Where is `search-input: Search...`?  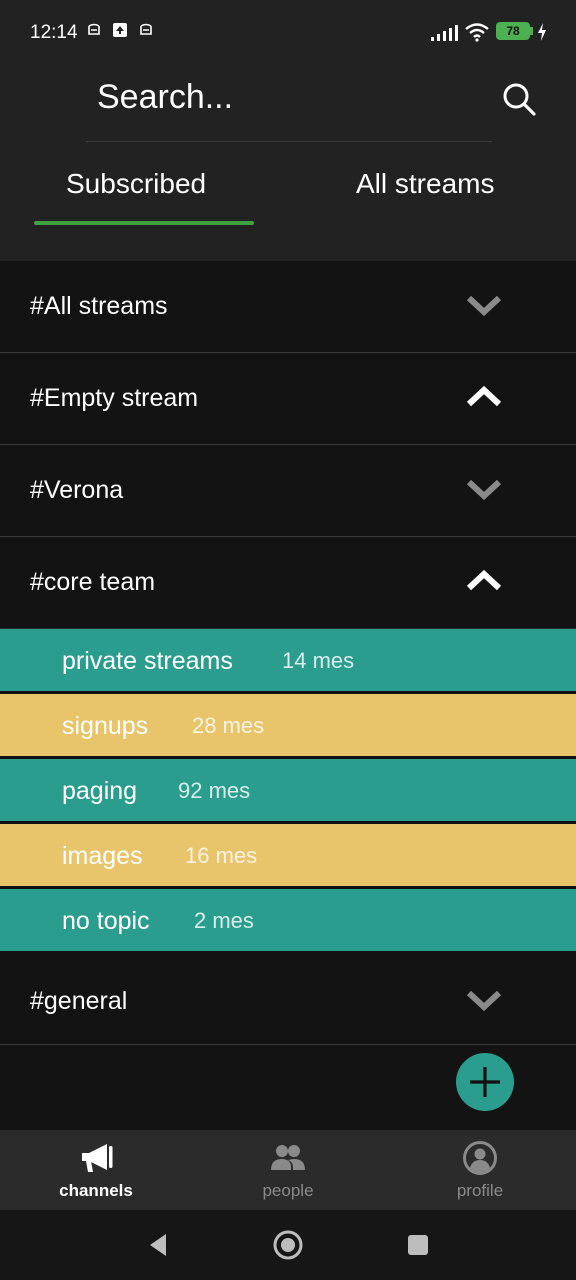 search-input: Search... is located at coordinates (165, 97).